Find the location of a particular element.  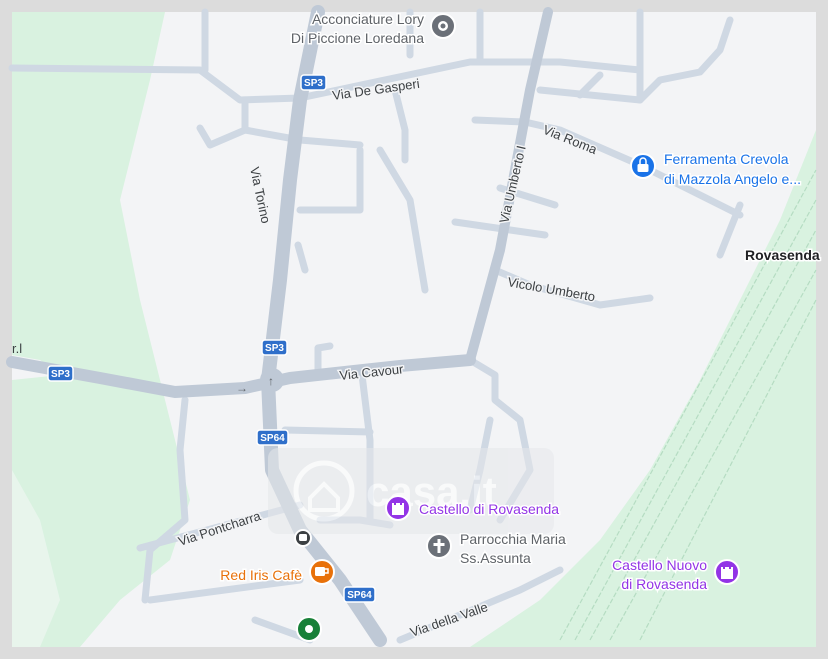

road-shield-sp64-bottom: SP64 is located at coordinates (359, 594).